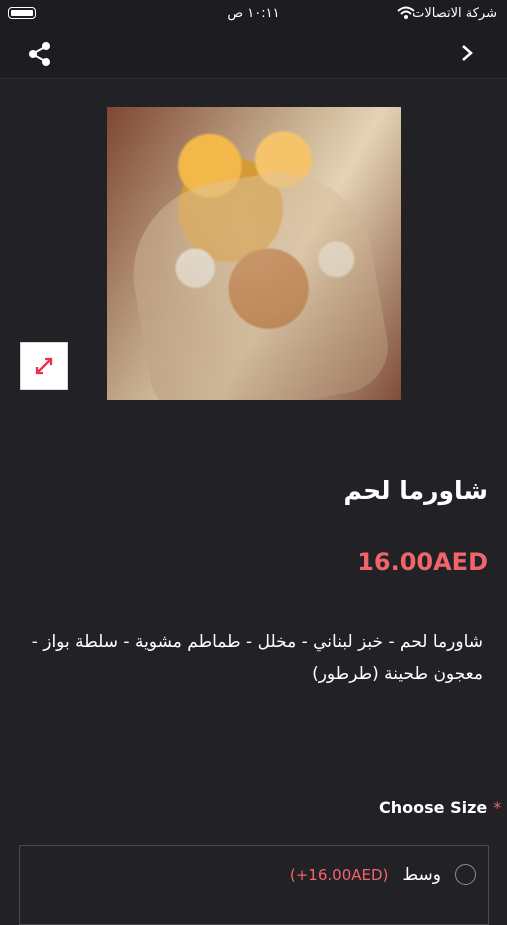 The image size is (507, 925). I want to click on choose-size-text: Choose Size, so click(433, 807).